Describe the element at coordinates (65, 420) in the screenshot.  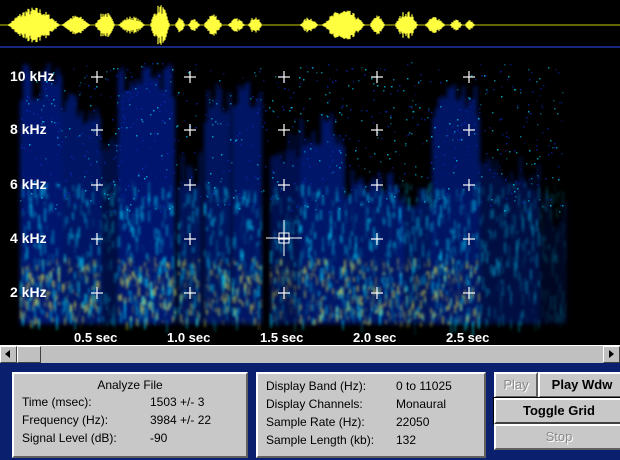
I see `frequency-label: Frequency (Hz):` at that location.